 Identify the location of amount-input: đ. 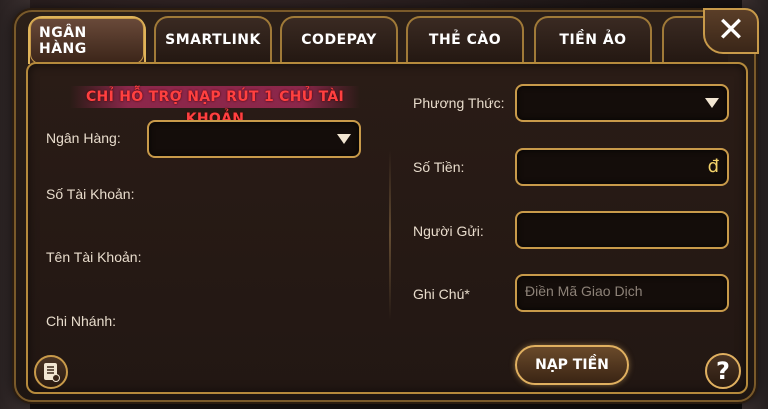
(622, 167).